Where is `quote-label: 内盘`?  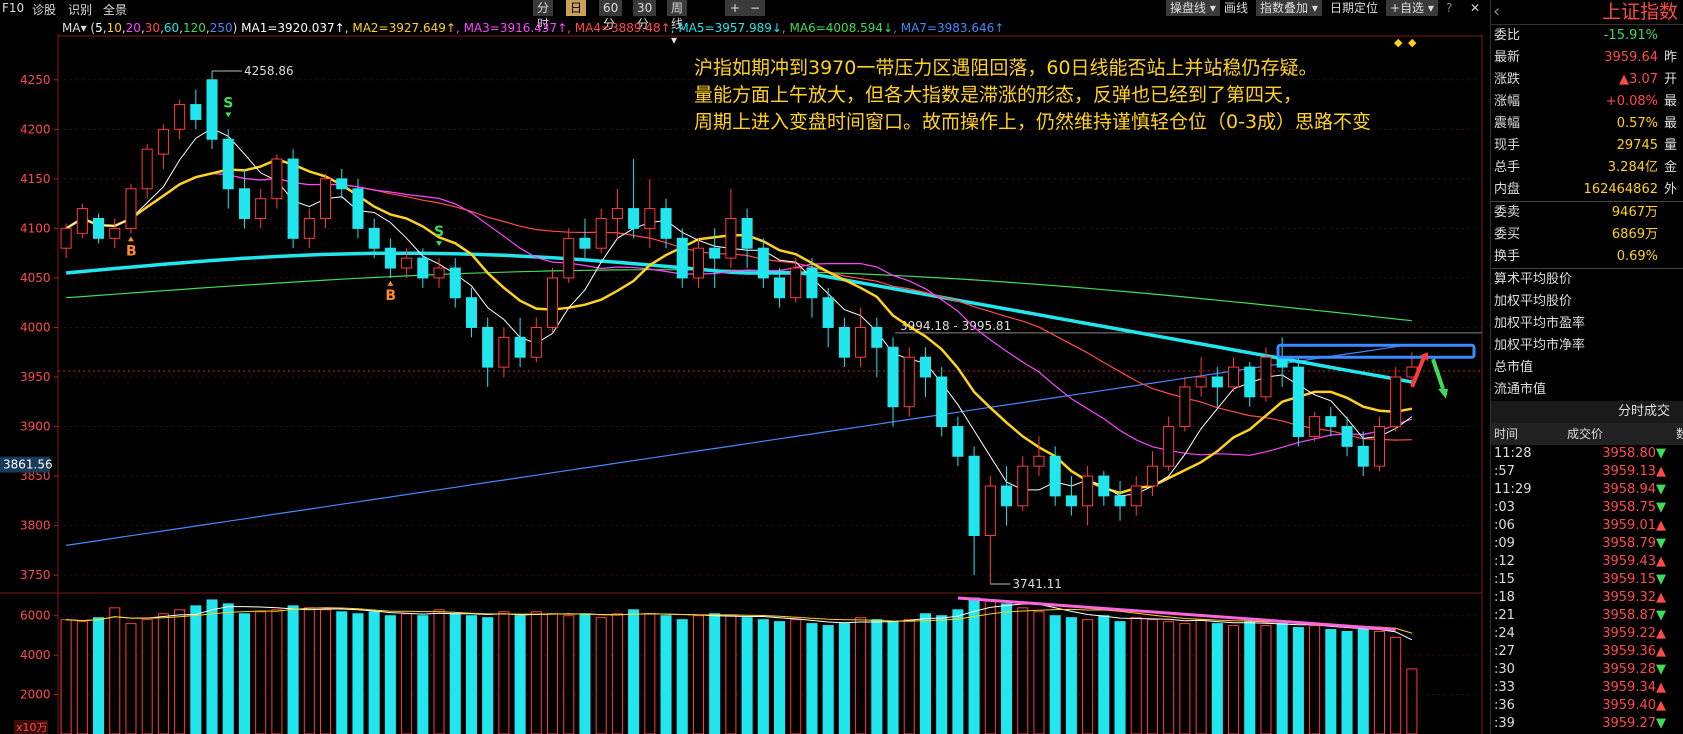
quote-label: 内盘 is located at coordinates (1507, 189).